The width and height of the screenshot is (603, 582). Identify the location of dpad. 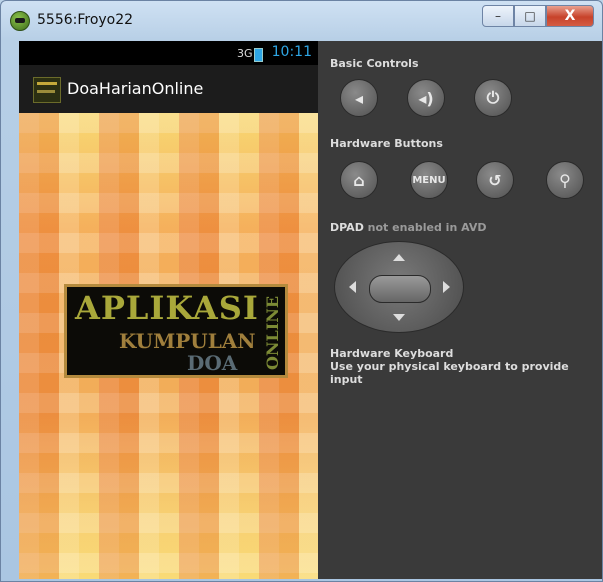
(399, 287).